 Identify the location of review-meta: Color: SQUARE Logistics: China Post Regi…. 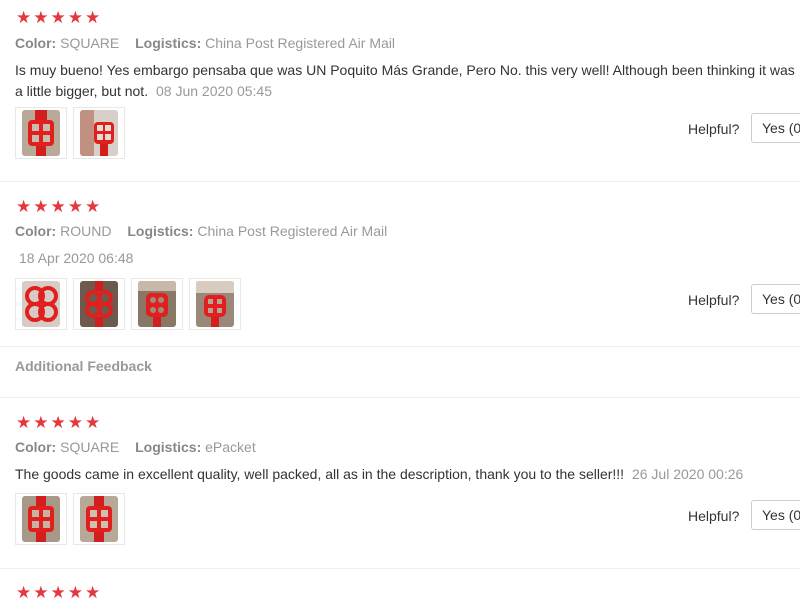
(211, 43).